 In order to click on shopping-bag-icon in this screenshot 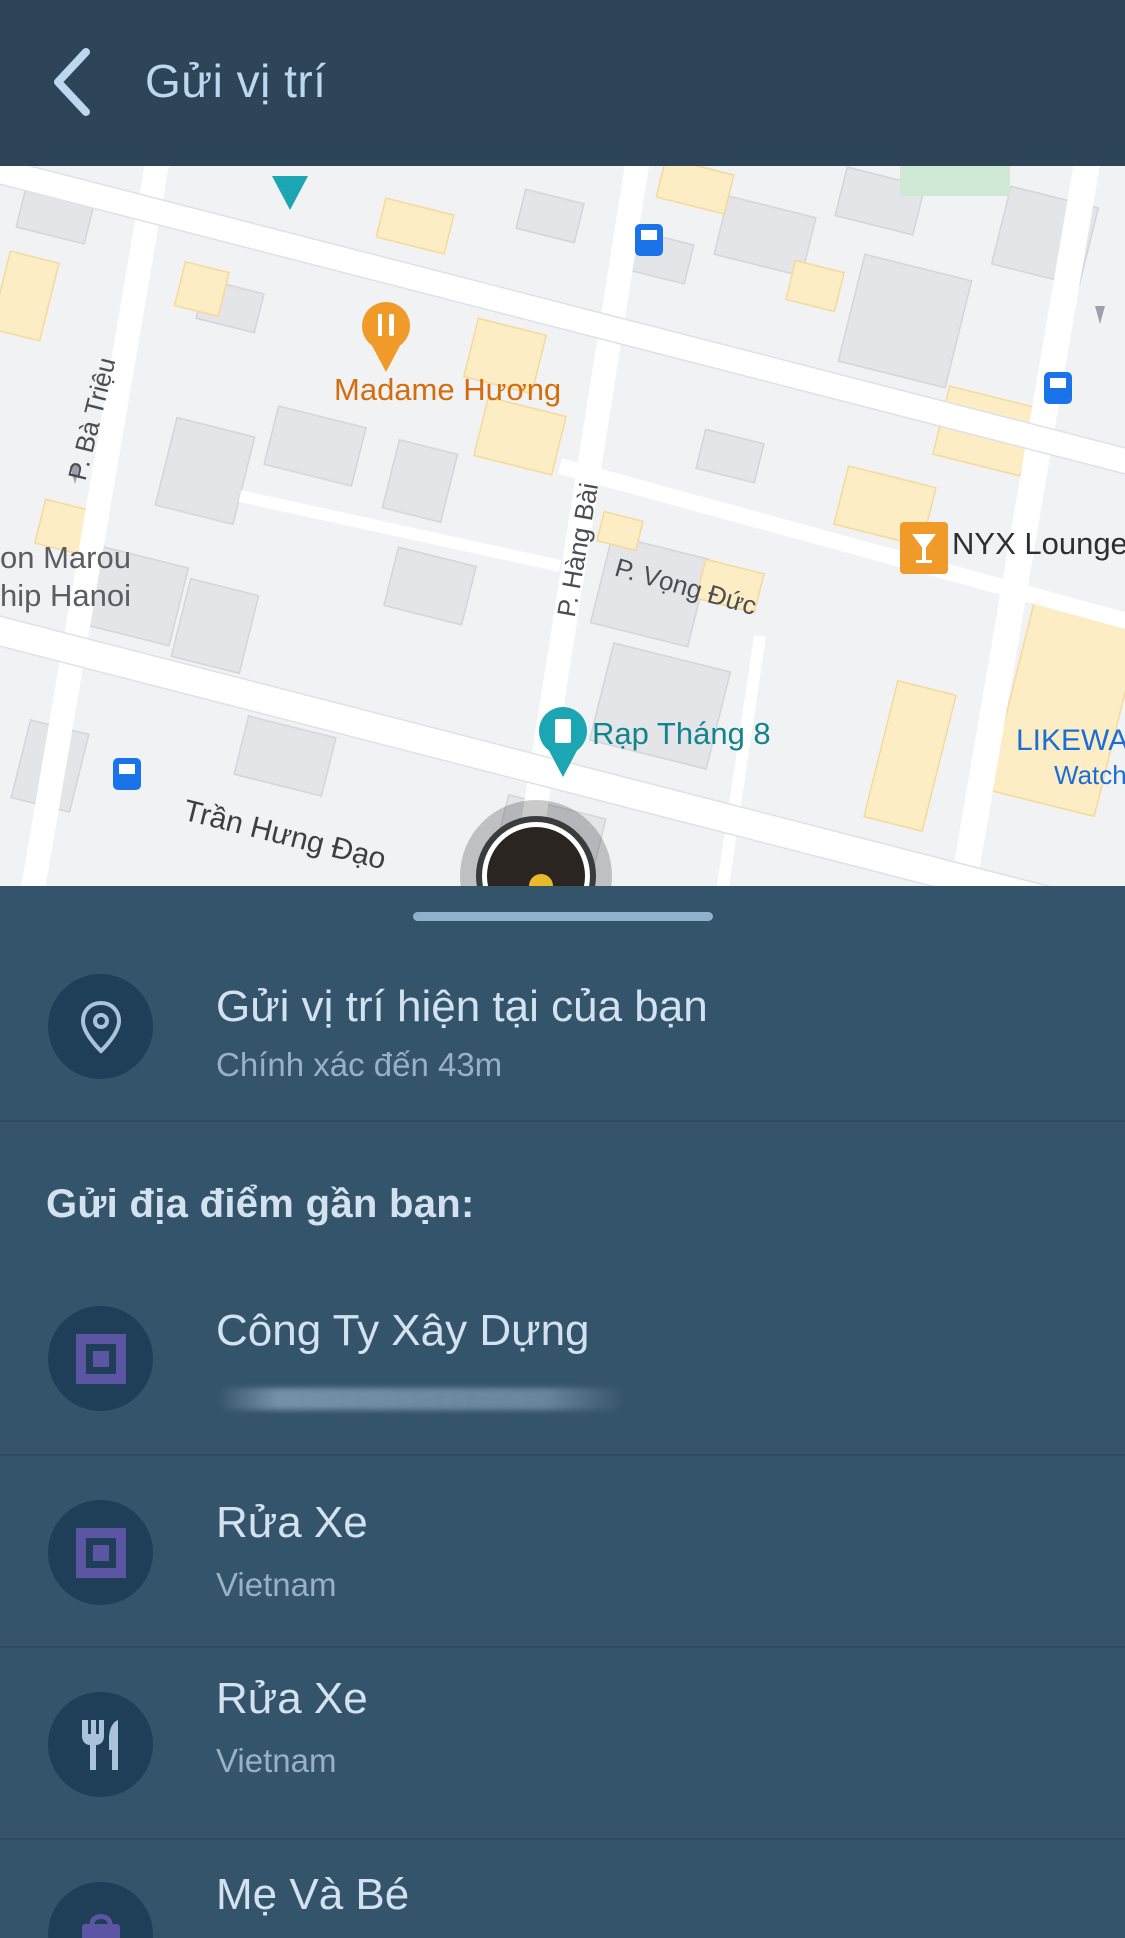, I will do `click(100, 1925)`.